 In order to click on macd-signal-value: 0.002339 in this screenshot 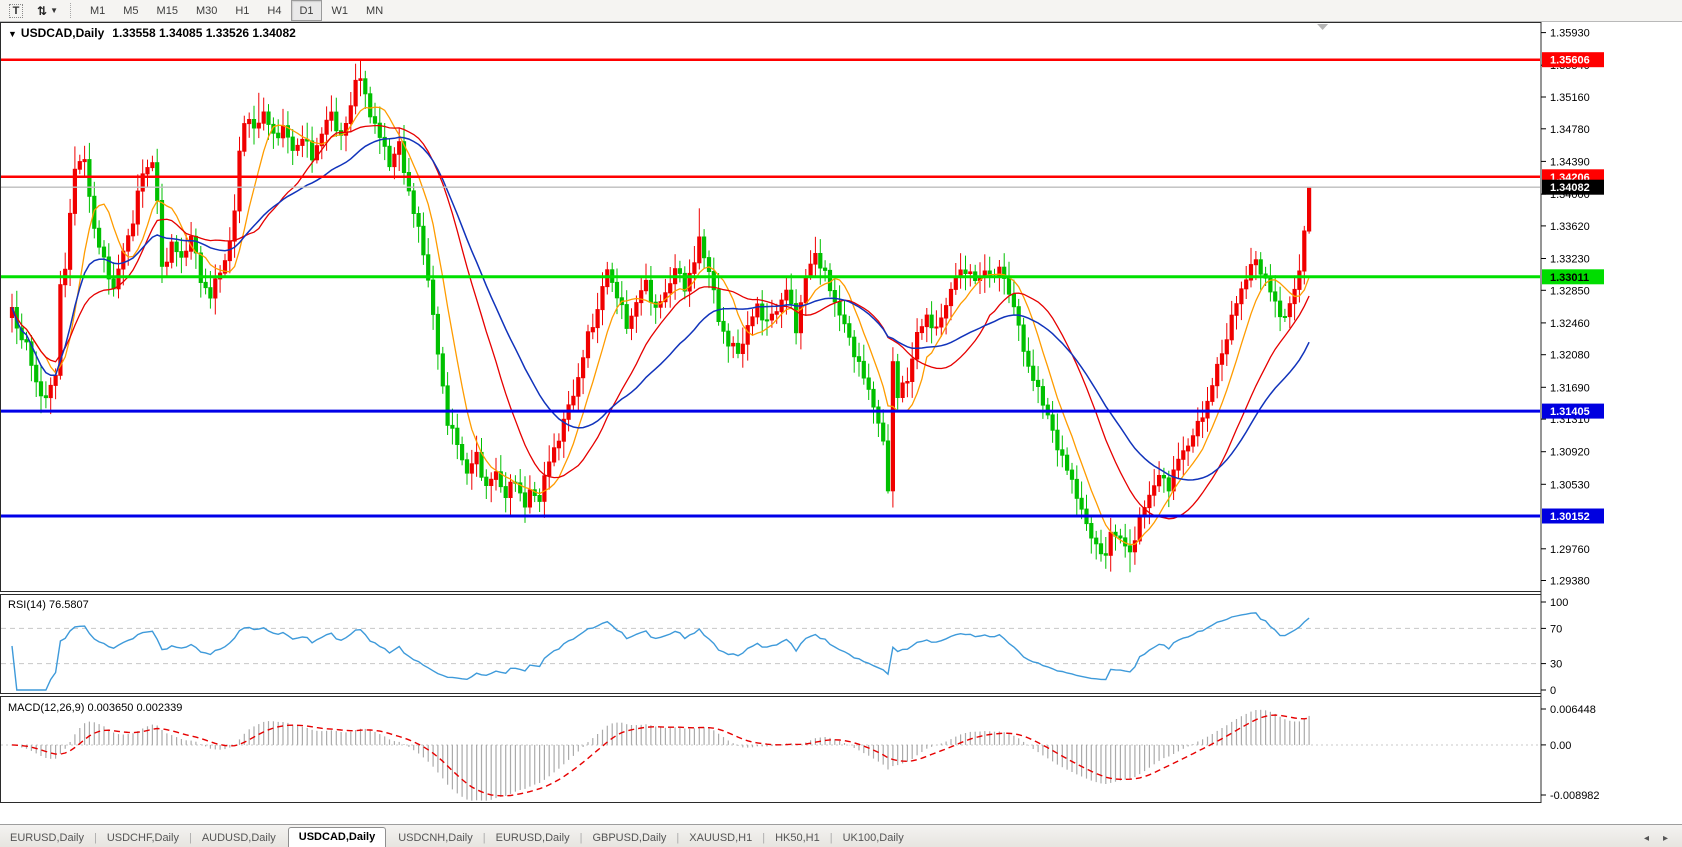, I will do `click(159, 708)`.